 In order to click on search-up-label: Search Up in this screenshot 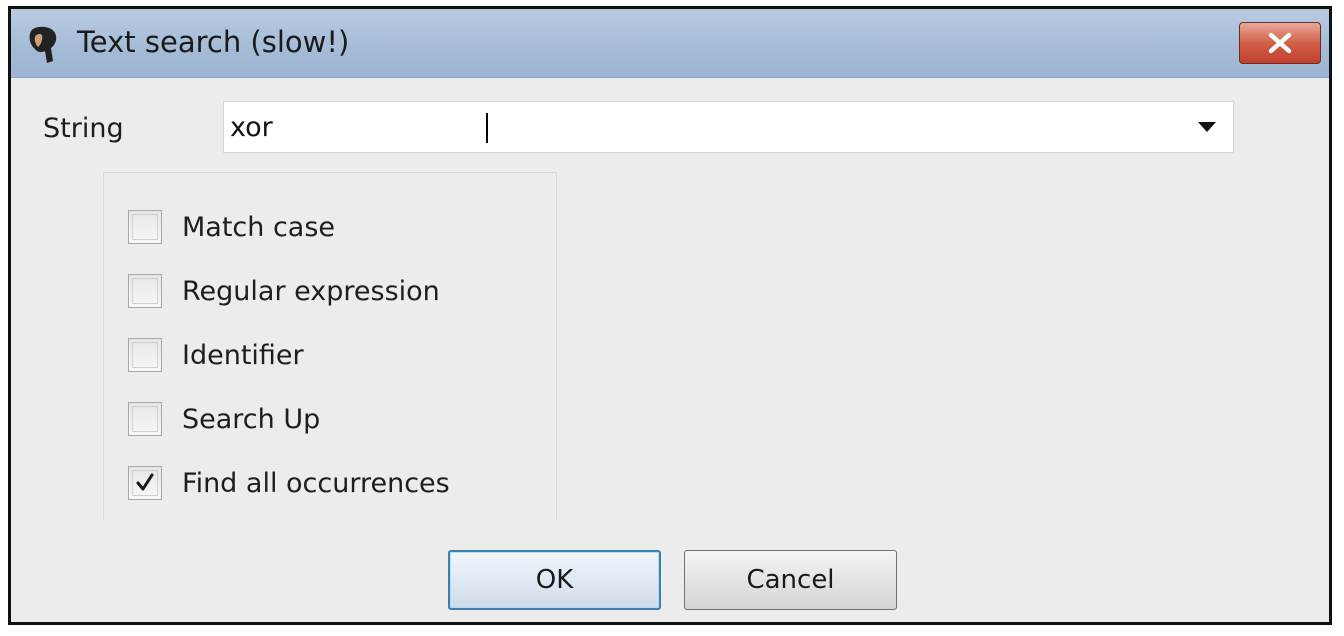, I will do `click(251, 419)`.